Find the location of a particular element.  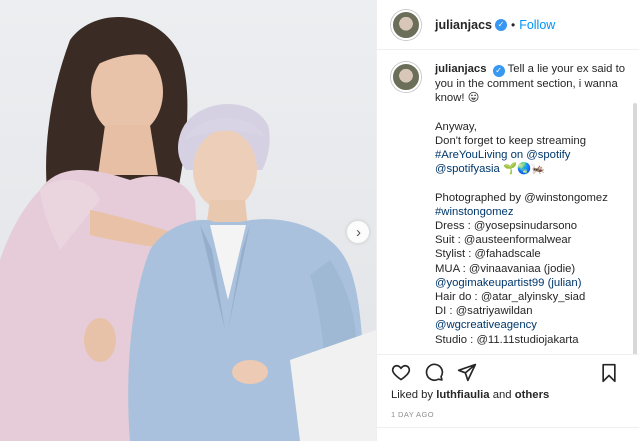

caption-line: Studio : @11.11studiojakarta is located at coordinates (507, 339).